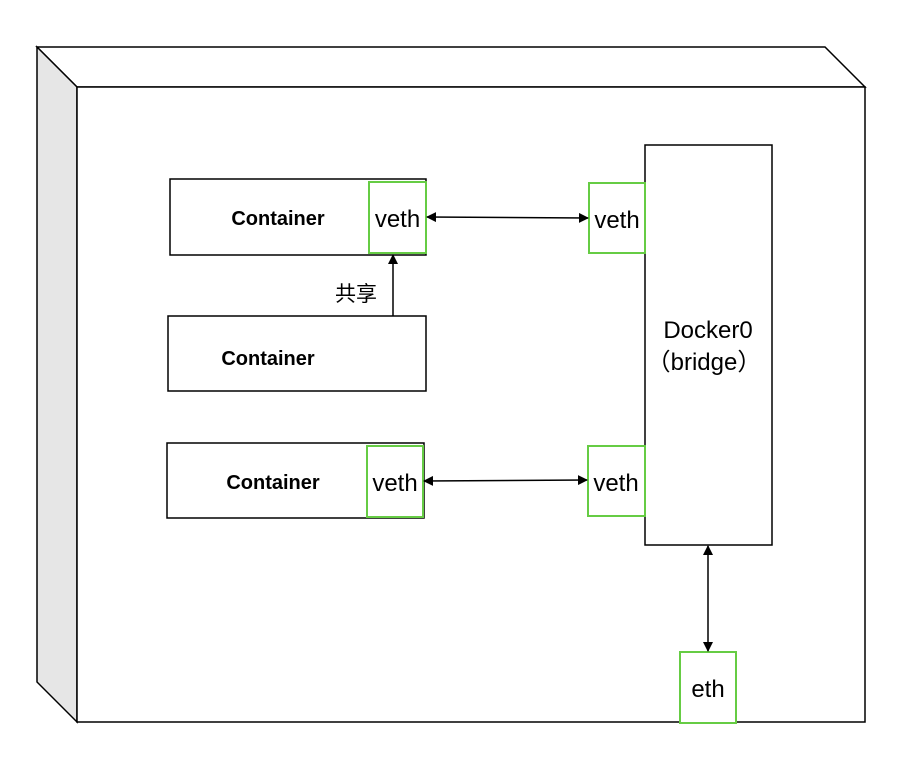 This screenshot has width=918, height=766. I want to click on host-eth-port-label: eth, so click(707, 689).